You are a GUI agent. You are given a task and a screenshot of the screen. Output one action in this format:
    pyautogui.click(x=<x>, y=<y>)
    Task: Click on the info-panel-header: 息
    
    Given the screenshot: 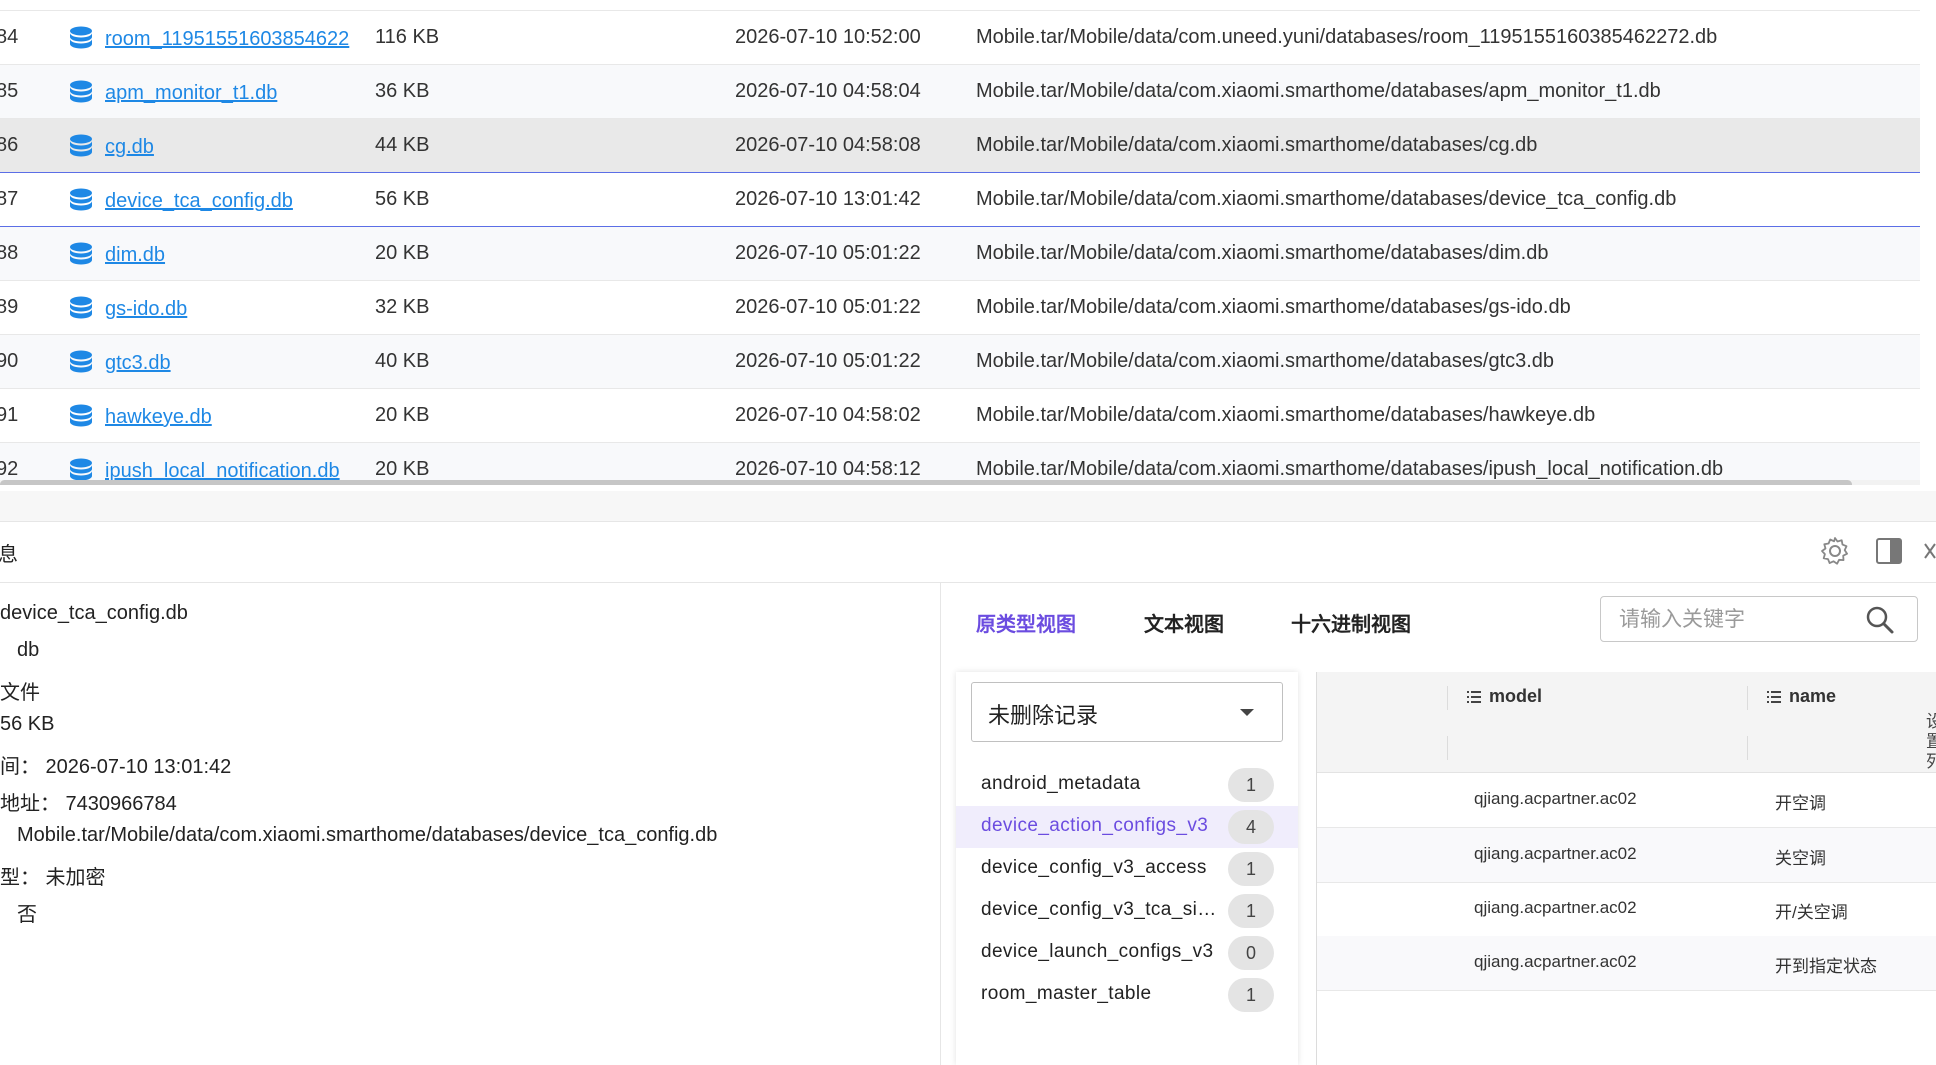 What is the action you would take?
    pyautogui.click(x=968, y=552)
    